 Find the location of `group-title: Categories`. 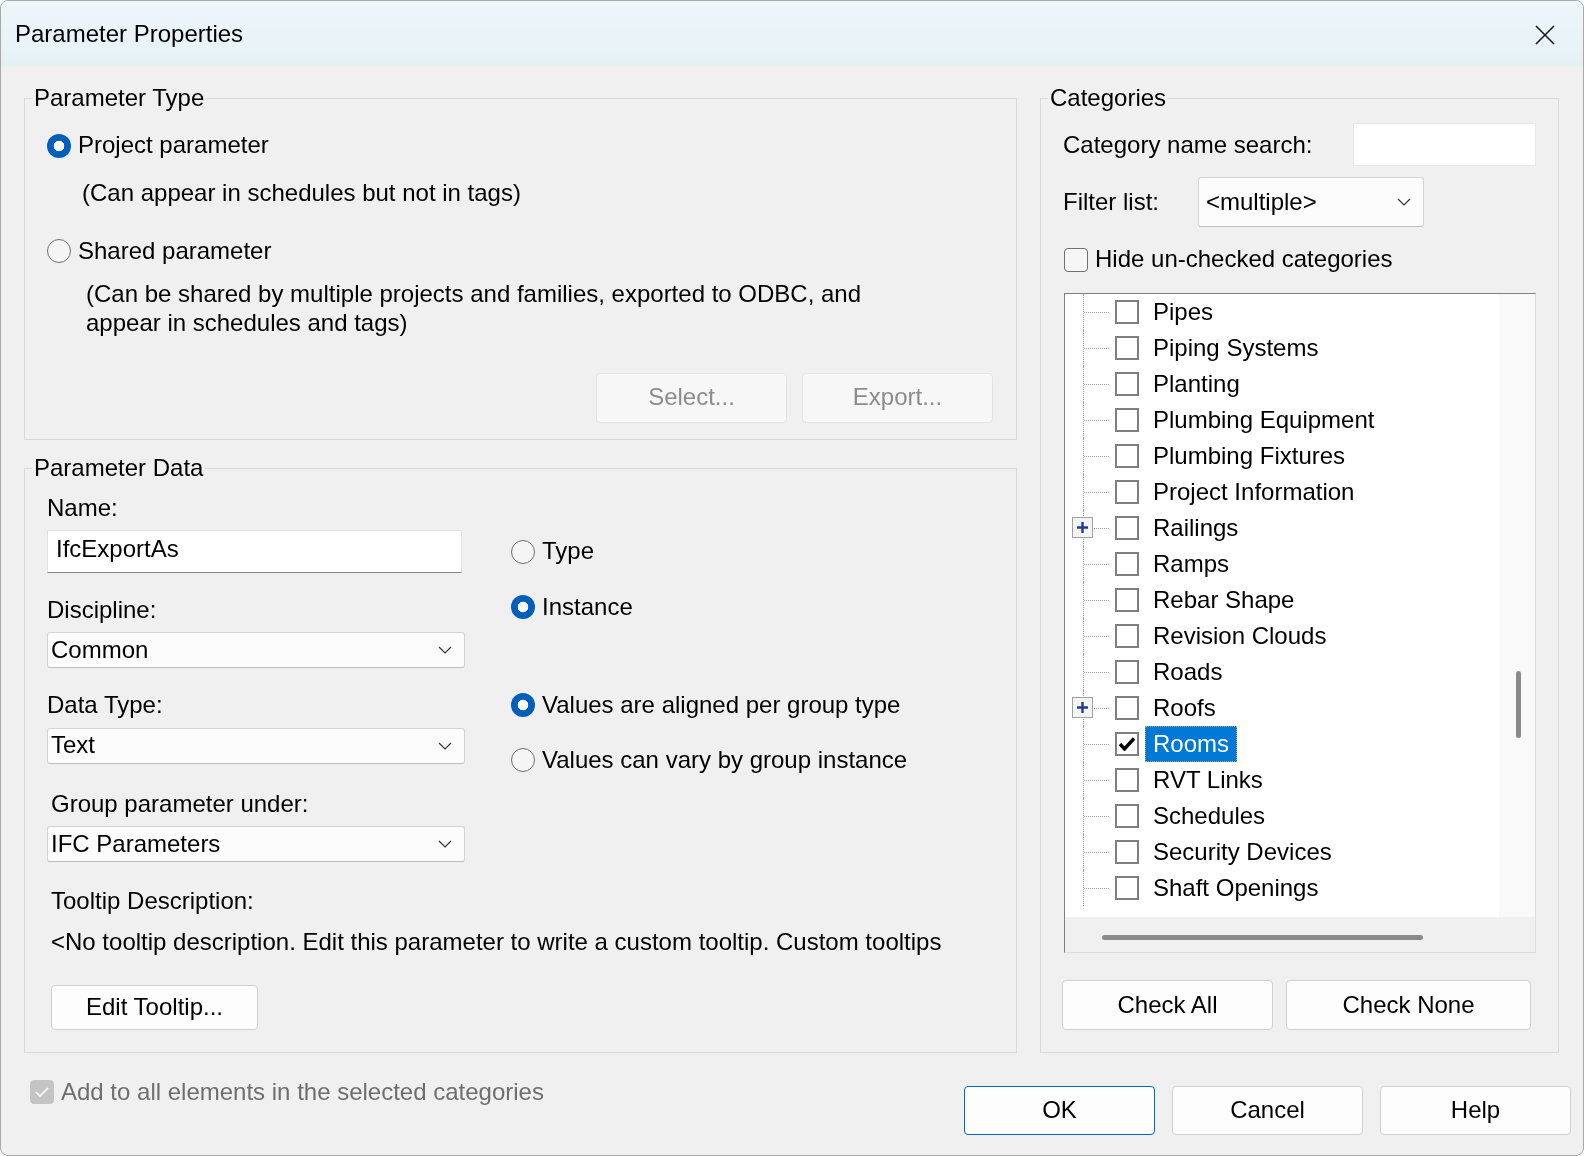

group-title: Categories is located at coordinates (1108, 98).